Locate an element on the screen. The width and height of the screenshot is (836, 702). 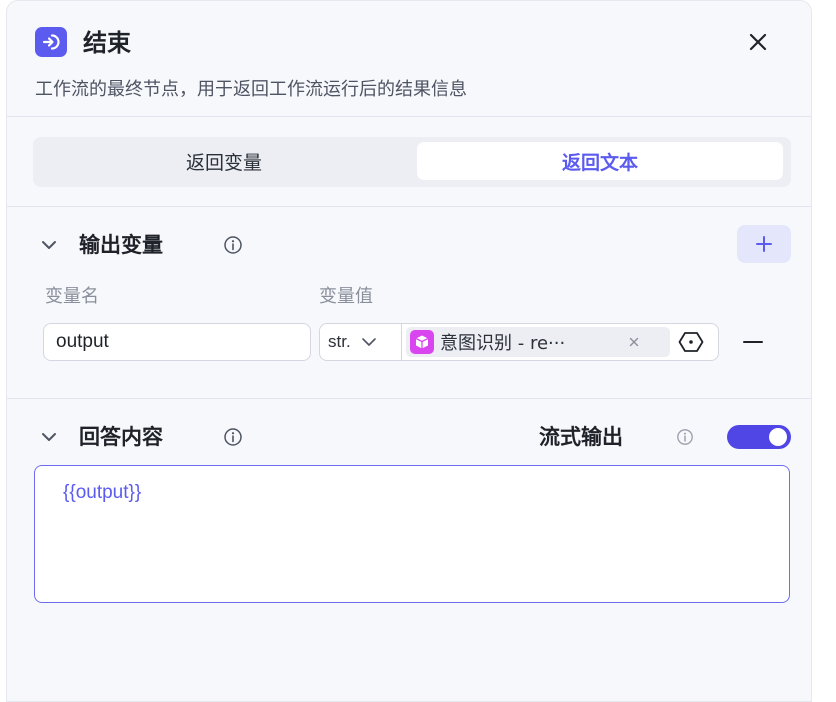
add-variable-button is located at coordinates (764, 244).